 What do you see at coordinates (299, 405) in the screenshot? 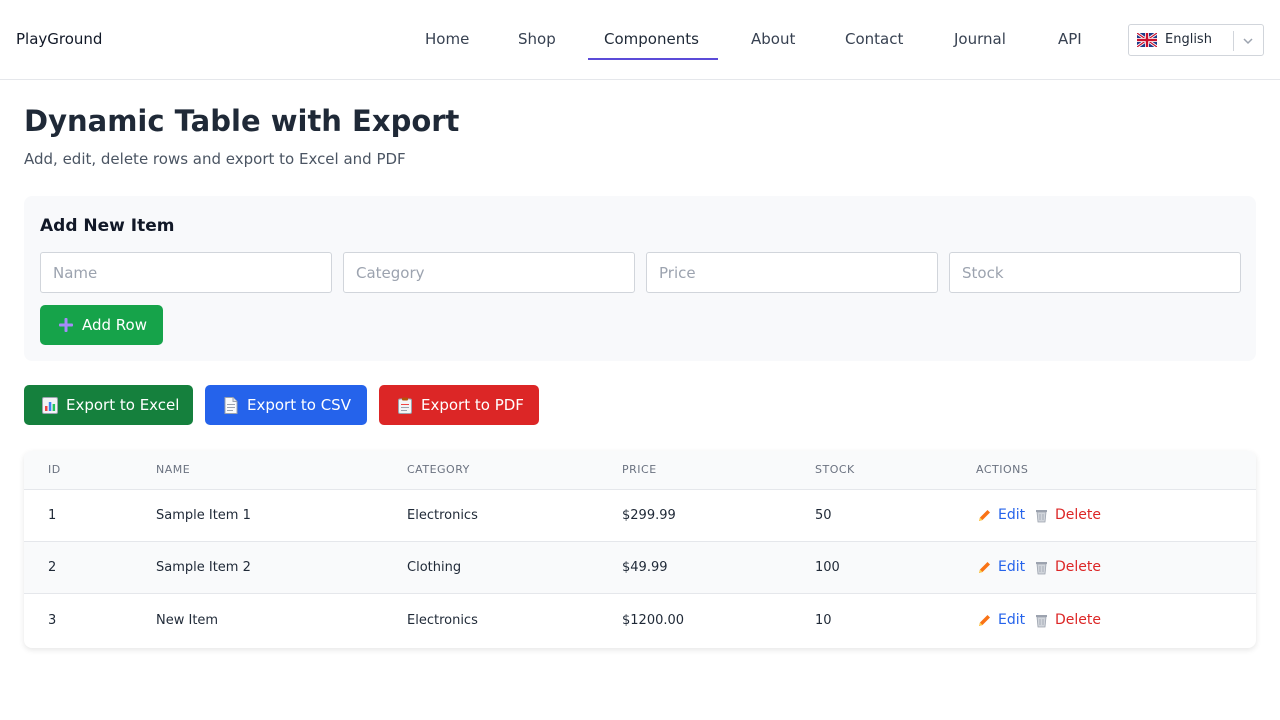
I see `export-csv-label: Export to CSV` at bounding box center [299, 405].